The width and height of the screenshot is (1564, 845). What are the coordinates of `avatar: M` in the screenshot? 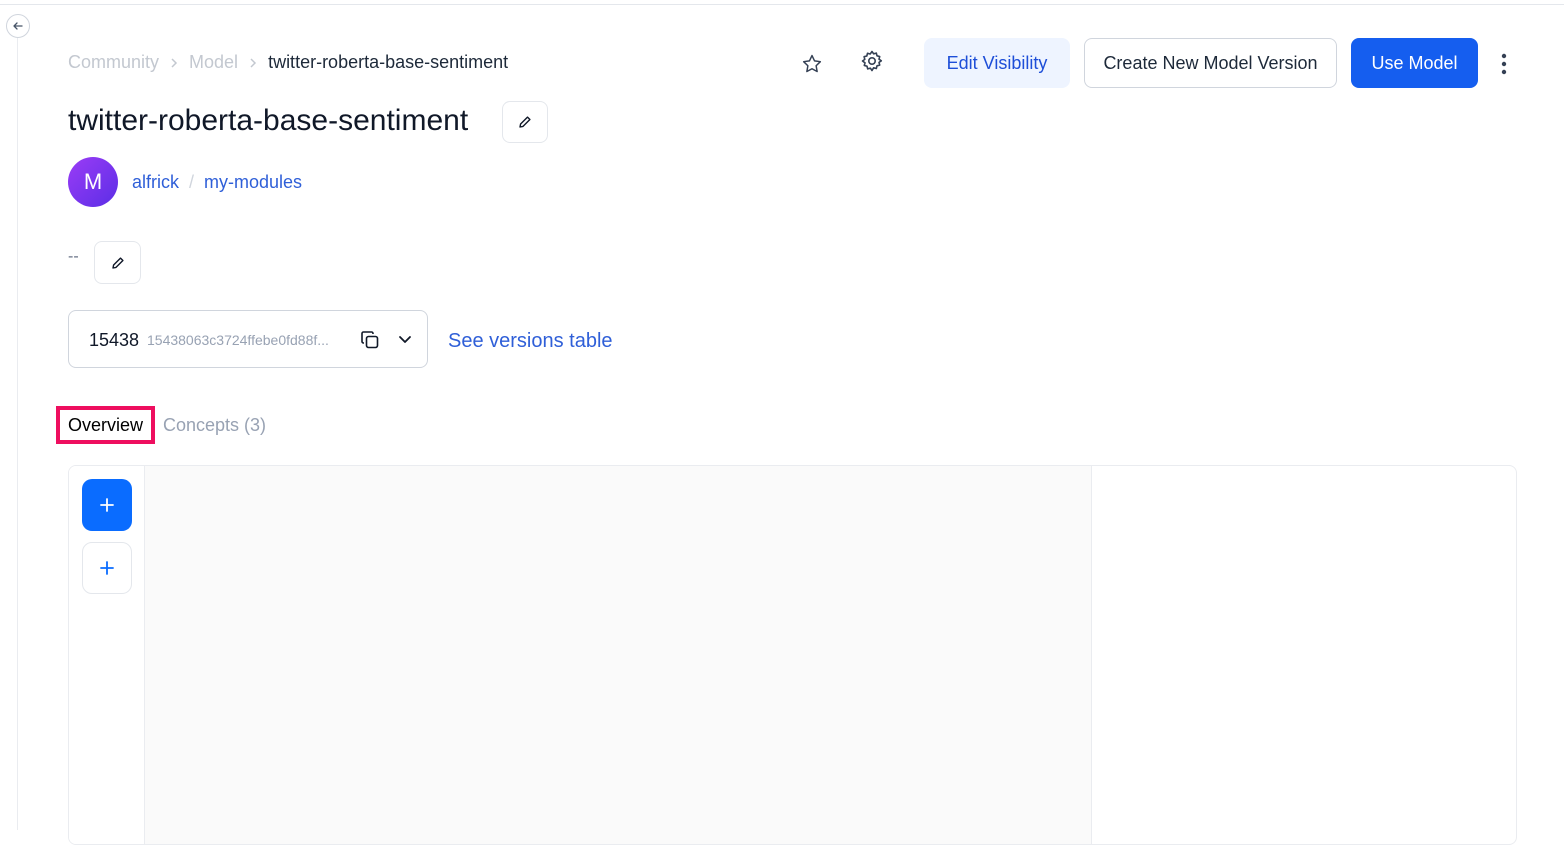 It's located at (93, 182).